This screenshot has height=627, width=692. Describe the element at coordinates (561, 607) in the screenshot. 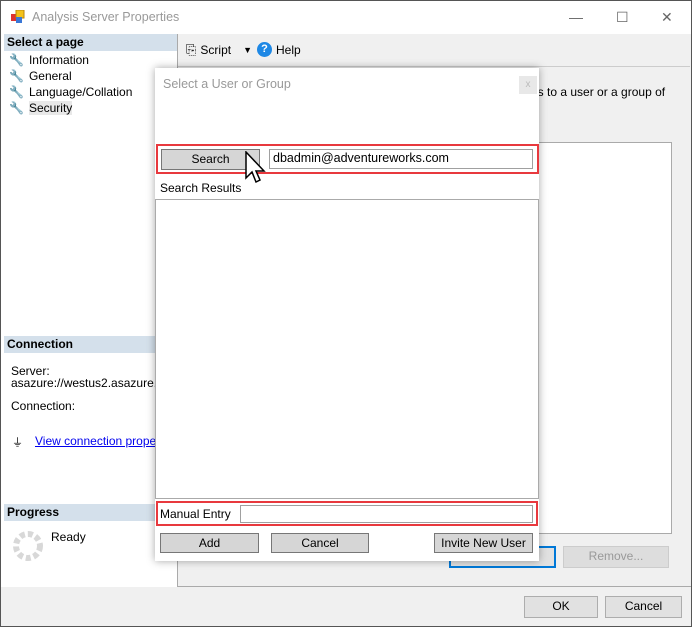

I see `ok-button: OK` at that location.